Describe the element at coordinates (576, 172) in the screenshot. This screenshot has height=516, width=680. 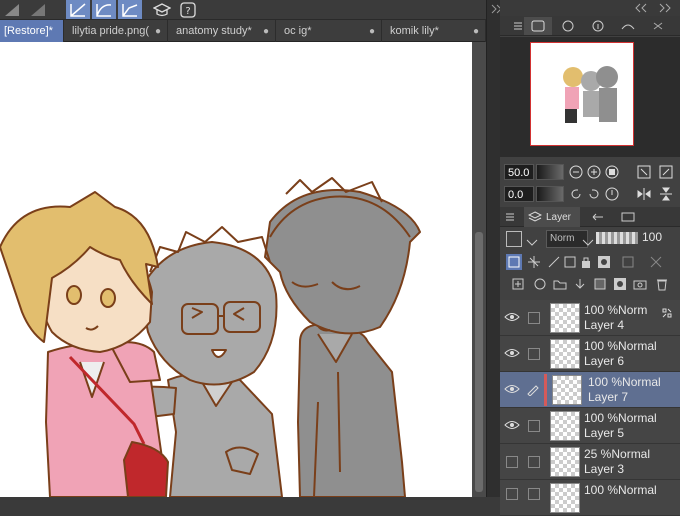
I see `zoom-out-icon` at that location.